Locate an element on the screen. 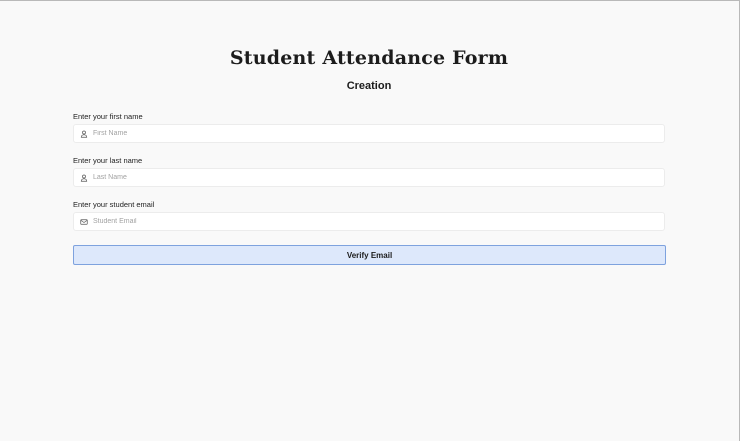  first-name-input-wrapper is located at coordinates (369, 133).